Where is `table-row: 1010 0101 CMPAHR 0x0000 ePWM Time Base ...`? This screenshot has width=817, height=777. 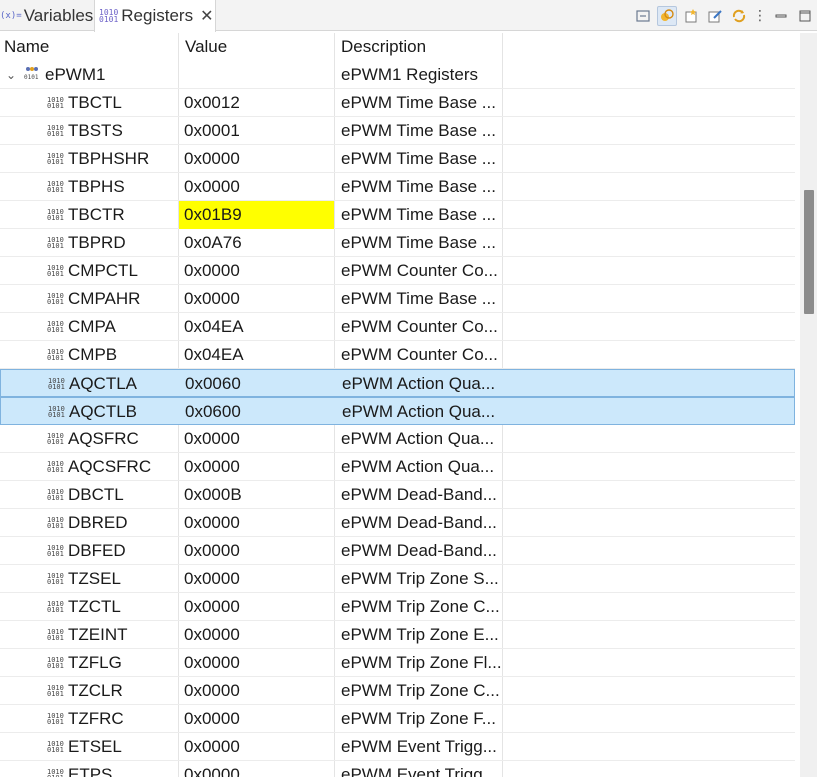
table-row: 1010 0101 CMPAHR 0x0000 ePWM Time Base ... is located at coordinates (397, 299).